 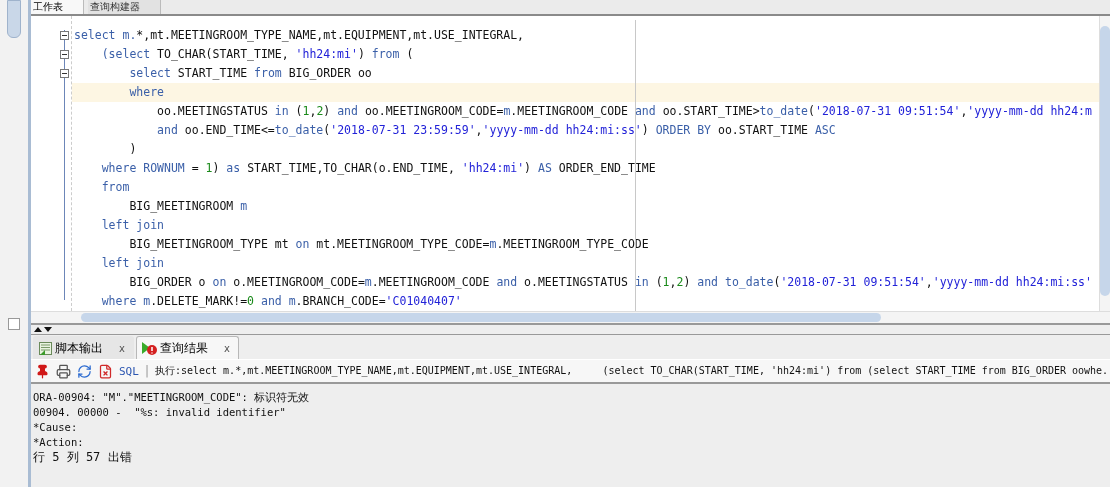 I want to click on result-tab: 查询结果 x, so click(x=187, y=347).